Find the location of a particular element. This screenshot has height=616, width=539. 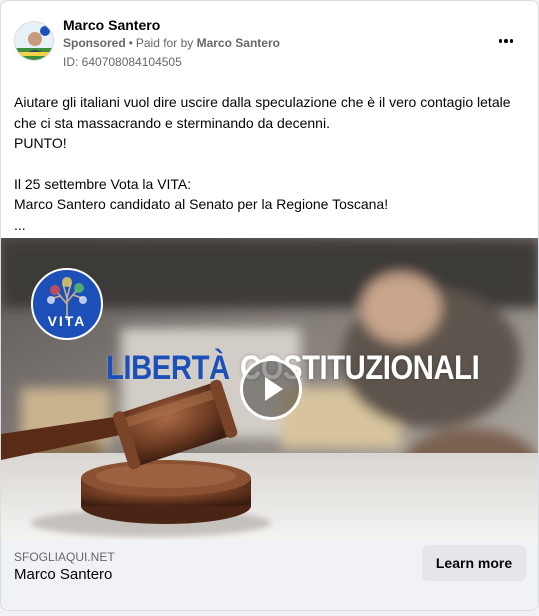

play-button is located at coordinates (271, 389).